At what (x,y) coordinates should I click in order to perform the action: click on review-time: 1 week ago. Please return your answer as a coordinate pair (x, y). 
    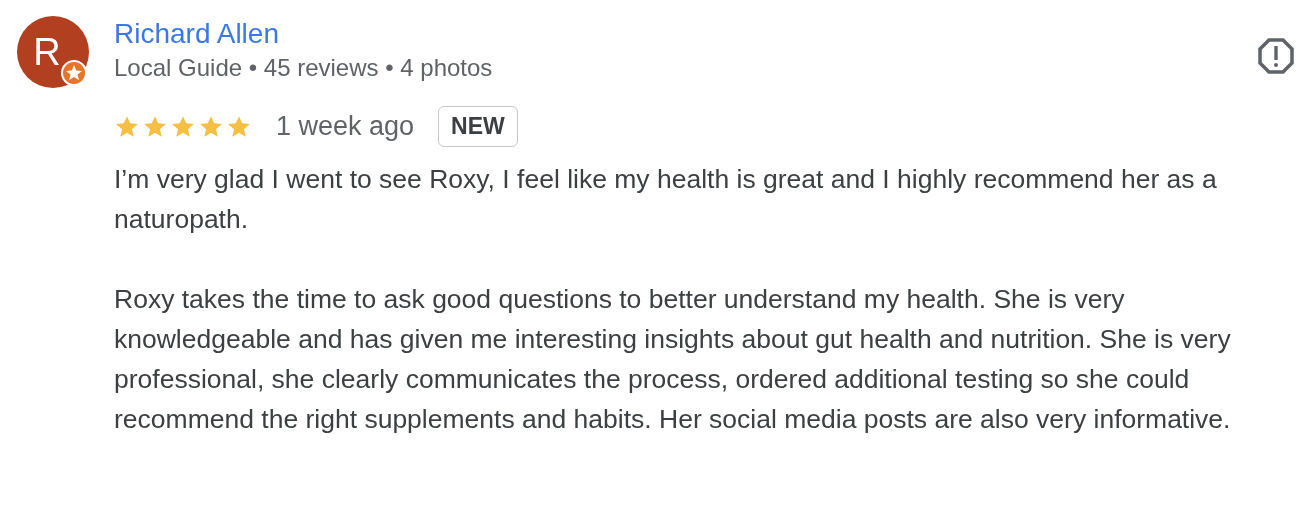
    Looking at the image, I should click on (345, 126).